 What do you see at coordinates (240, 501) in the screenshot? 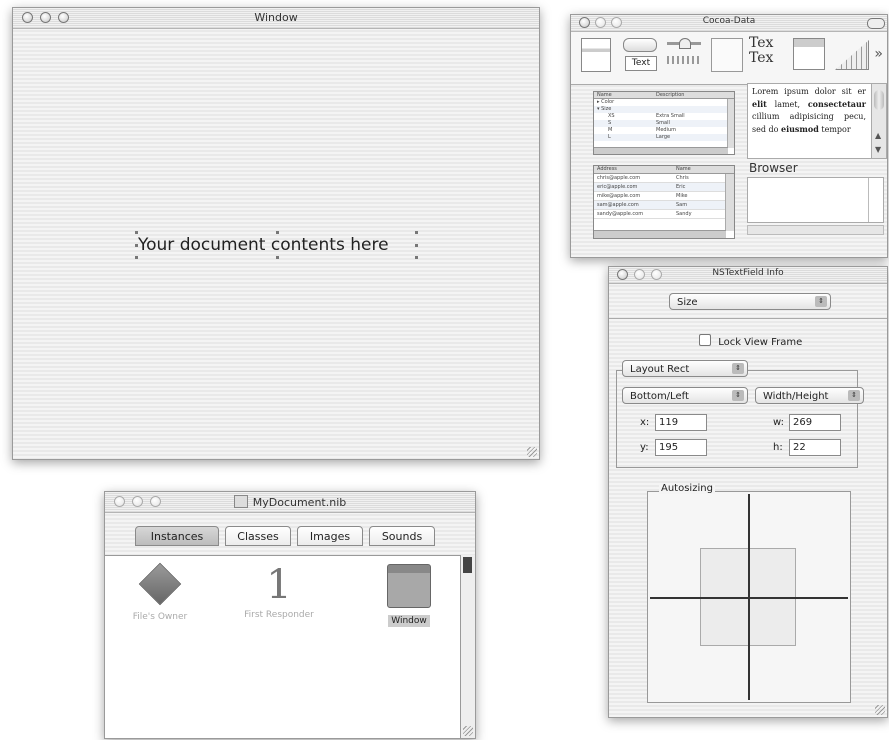
I see `nib-file-icon` at bounding box center [240, 501].